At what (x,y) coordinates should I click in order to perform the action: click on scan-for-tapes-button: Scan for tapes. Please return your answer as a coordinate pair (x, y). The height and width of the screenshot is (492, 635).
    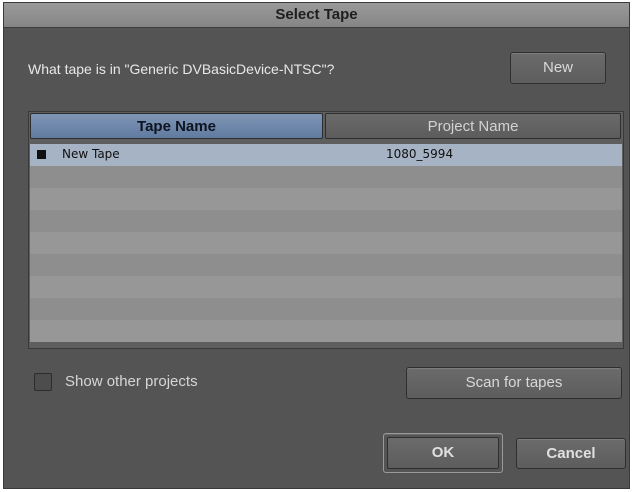
    Looking at the image, I should click on (514, 383).